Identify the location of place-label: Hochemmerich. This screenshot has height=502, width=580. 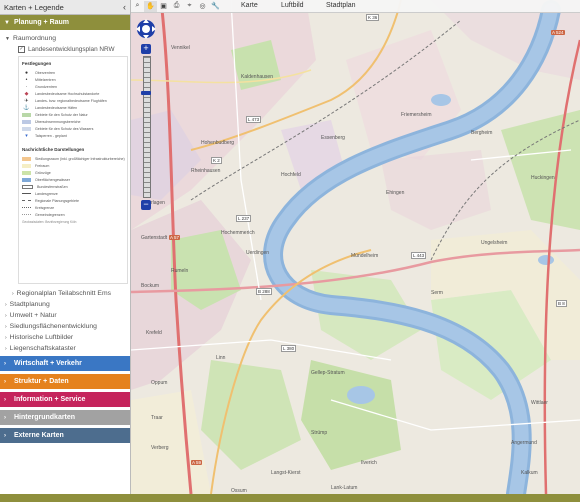
(238, 233).